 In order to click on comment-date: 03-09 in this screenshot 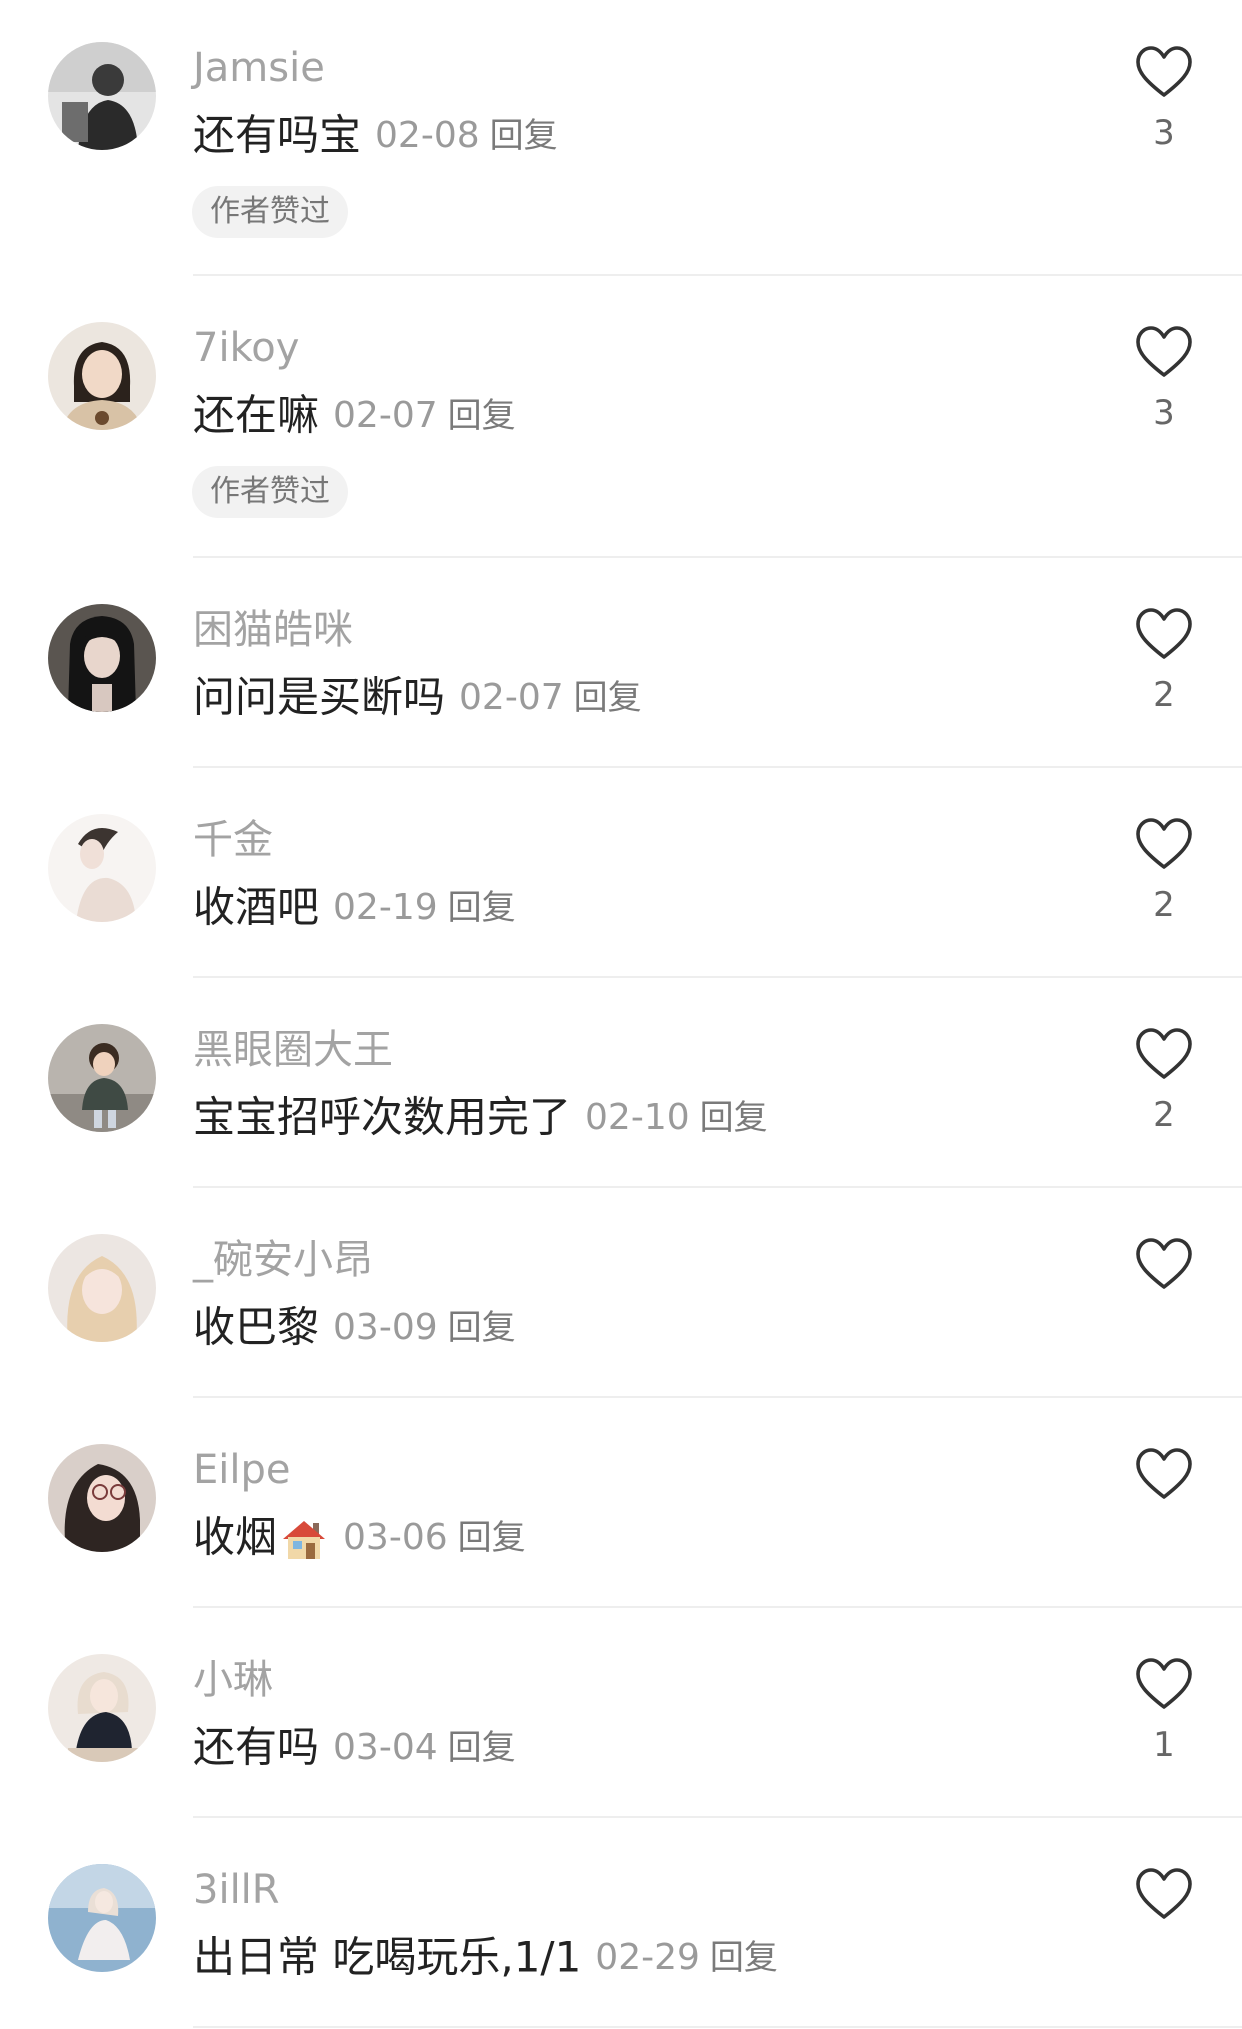, I will do `click(385, 1327)`.